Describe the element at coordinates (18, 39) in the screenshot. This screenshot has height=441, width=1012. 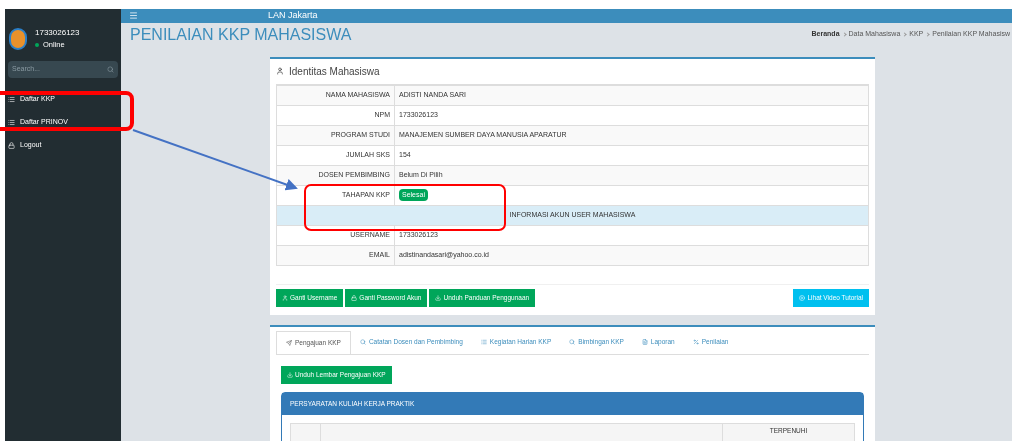
I see `avatar-icon` at that location.